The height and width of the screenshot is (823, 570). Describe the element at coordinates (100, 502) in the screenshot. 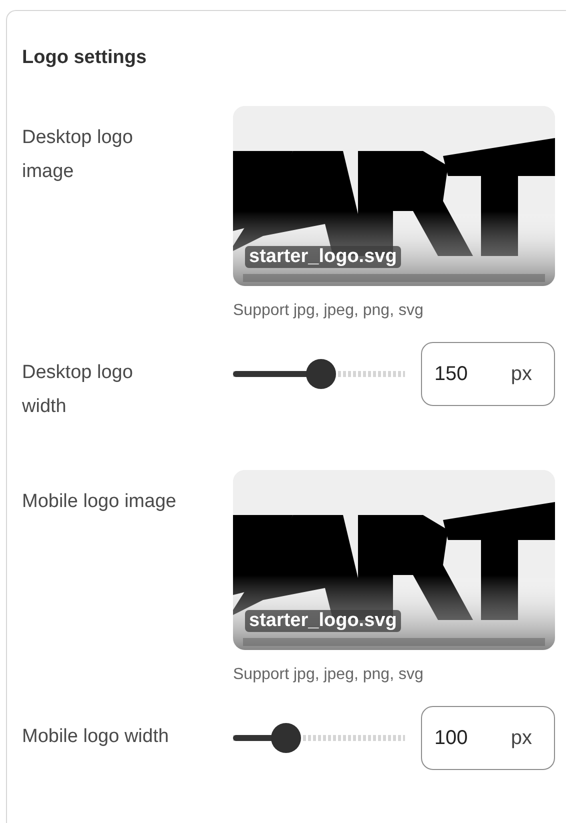

I see `field-label: Mobile logo image` at that location.